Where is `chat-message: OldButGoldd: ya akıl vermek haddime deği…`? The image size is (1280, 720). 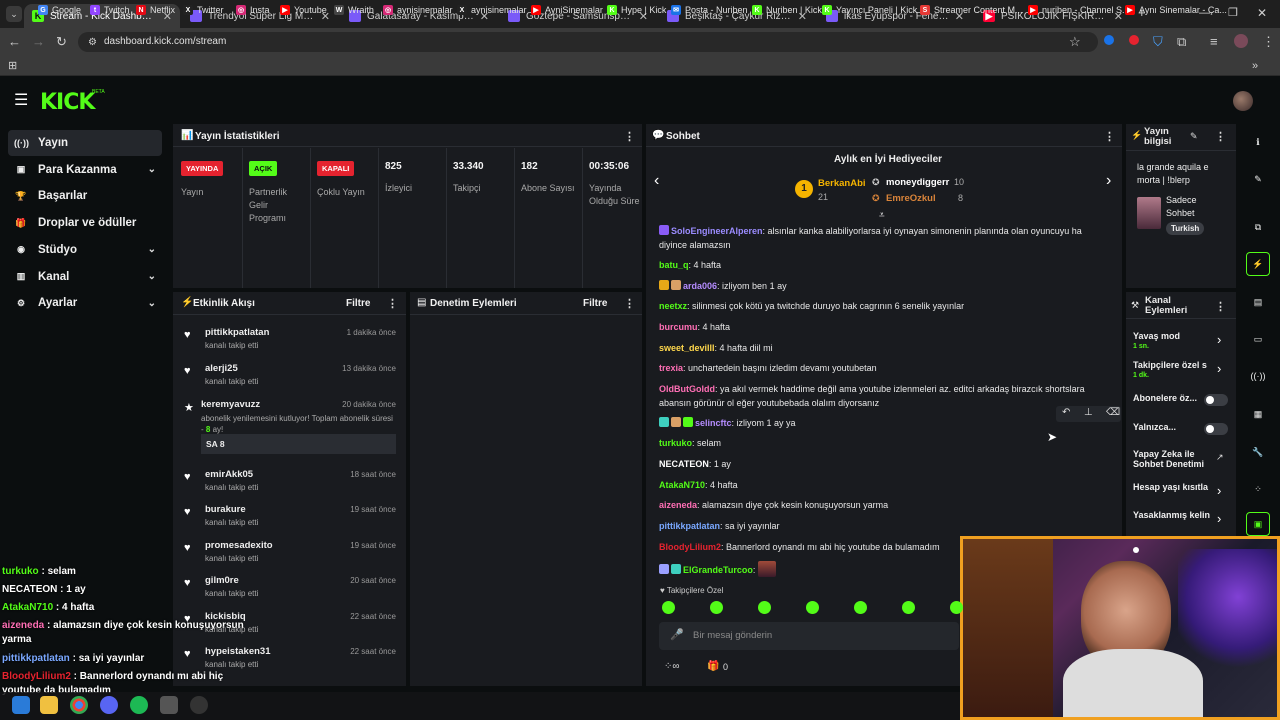
chat-message: OldButGoldd: ya akıl vermek haddime deği… is located at coordinates (878, 396).